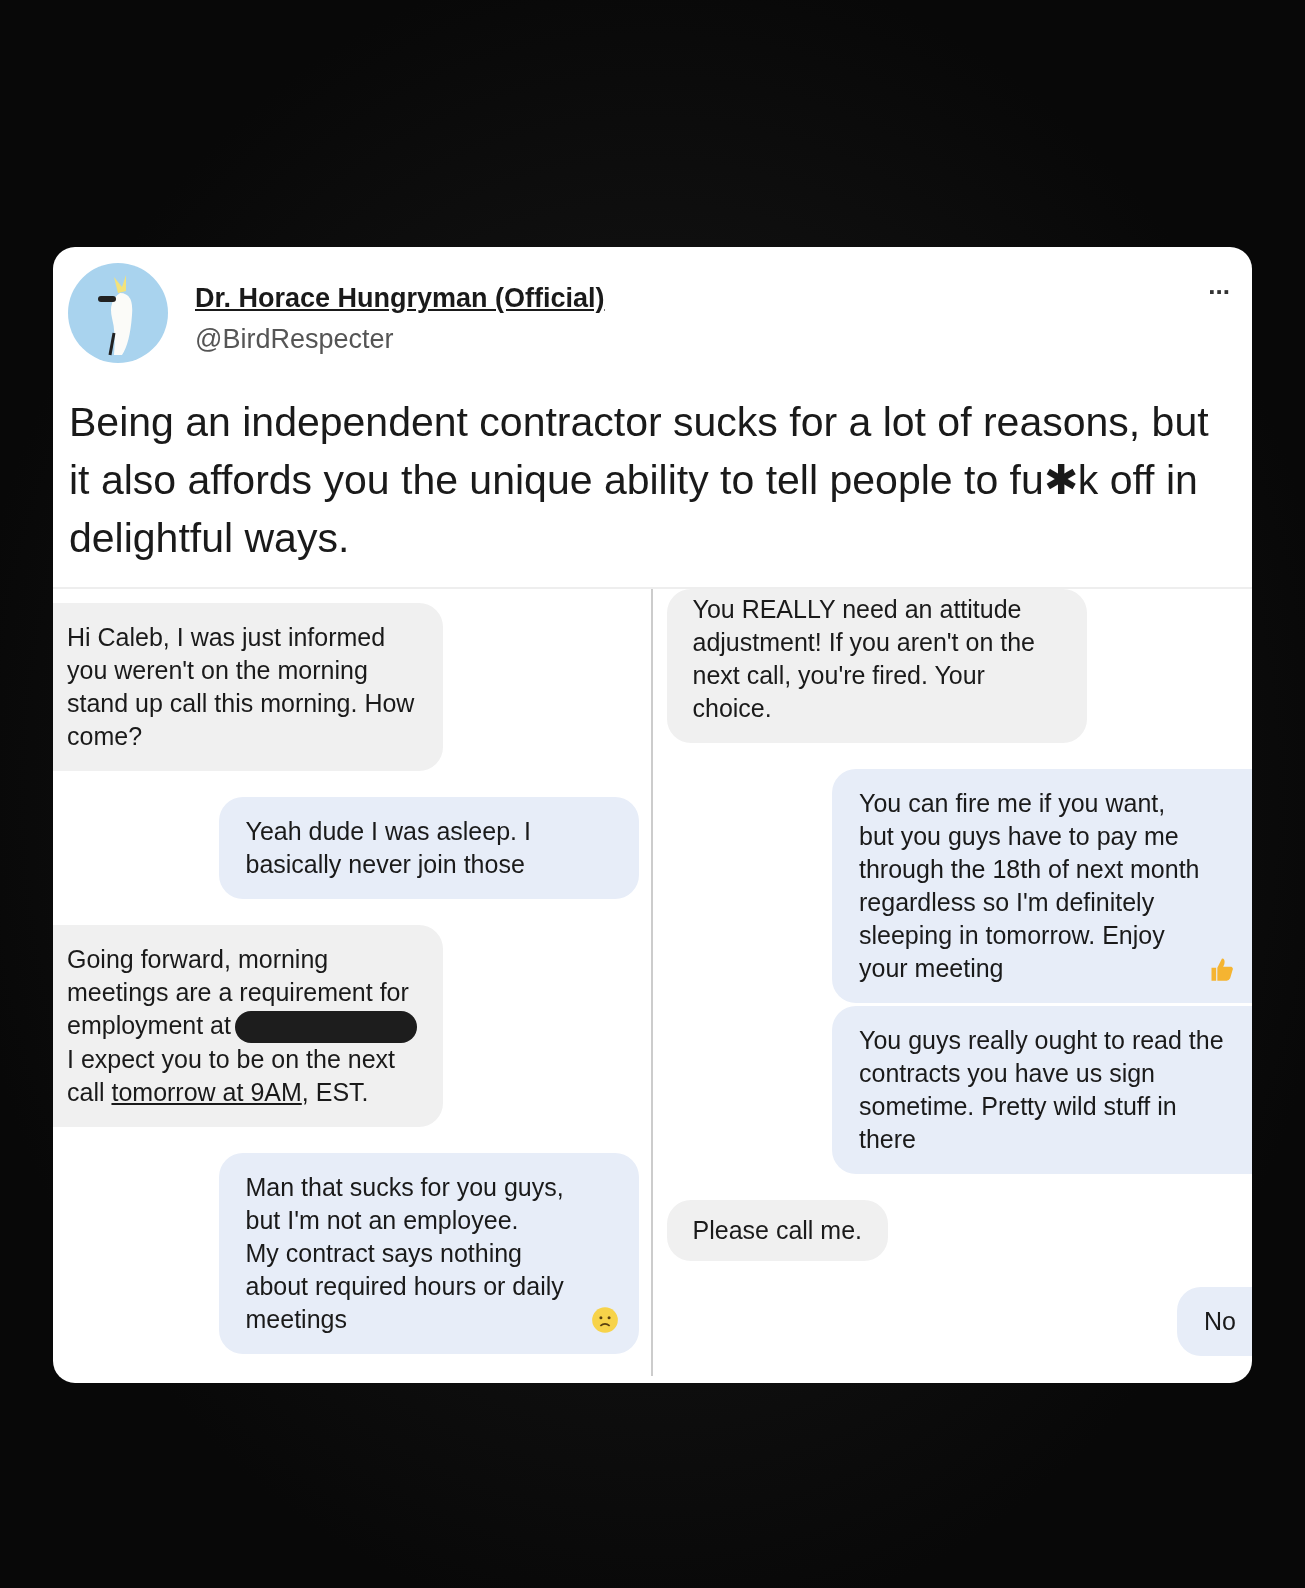  I want to click on message-text: Yeah dude I was asleep. I basically never join those, so click(388, 848).